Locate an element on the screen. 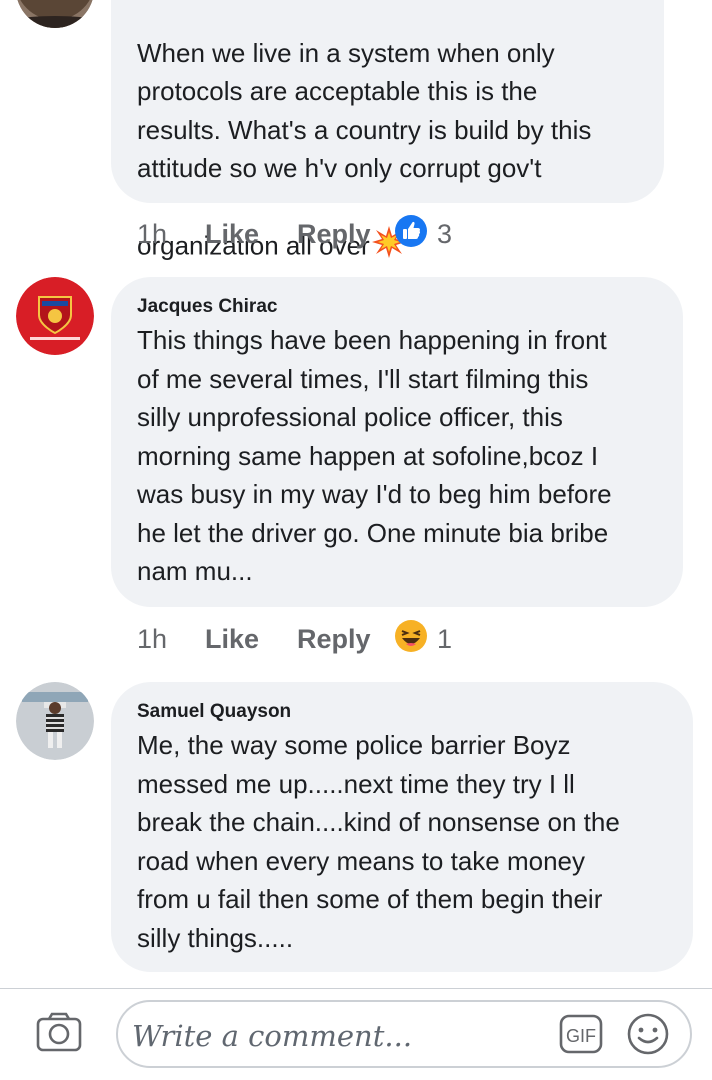 This screenshot has height=1080, width=712. gif-icon: GIF is located at coordinates (581, 1034).